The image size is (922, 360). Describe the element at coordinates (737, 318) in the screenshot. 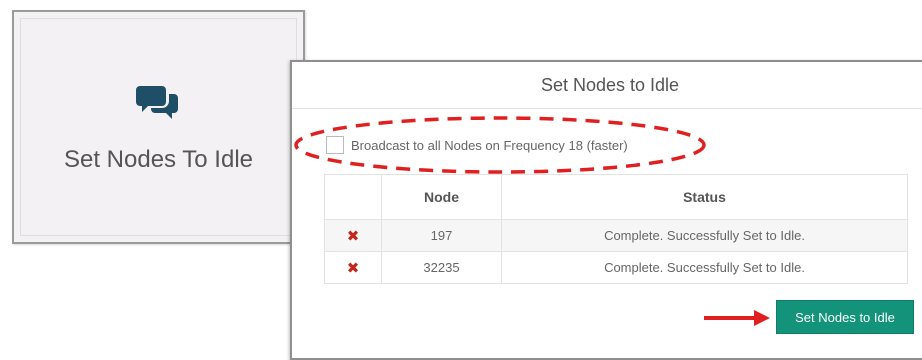

I see `red-arrow-annotation` at that location.